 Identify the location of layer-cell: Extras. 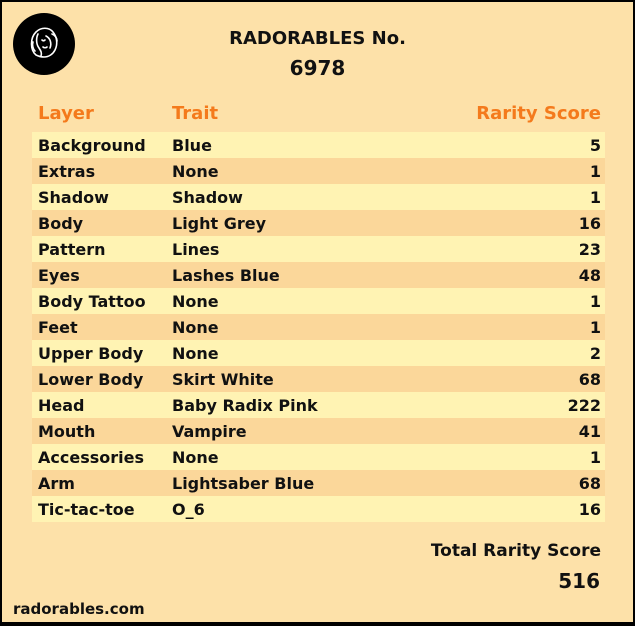
(67, 171).